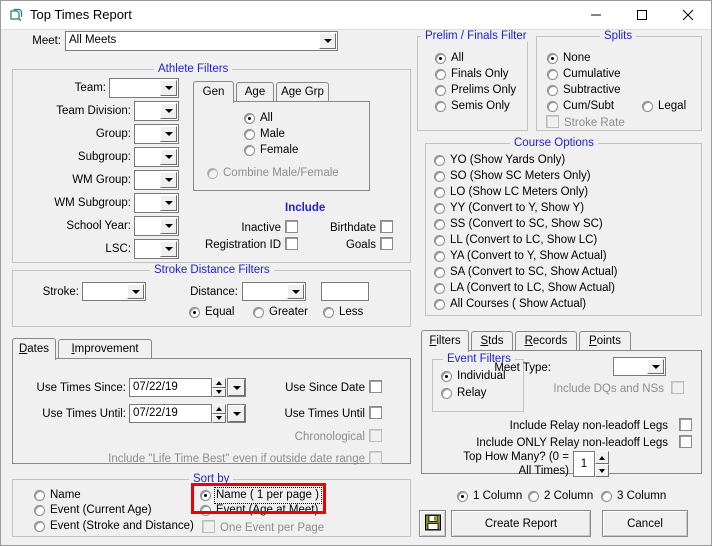 The image size is (712, 546). I want to click on splits-radio-cumulative-label: Cumulative, so click(592, 74).